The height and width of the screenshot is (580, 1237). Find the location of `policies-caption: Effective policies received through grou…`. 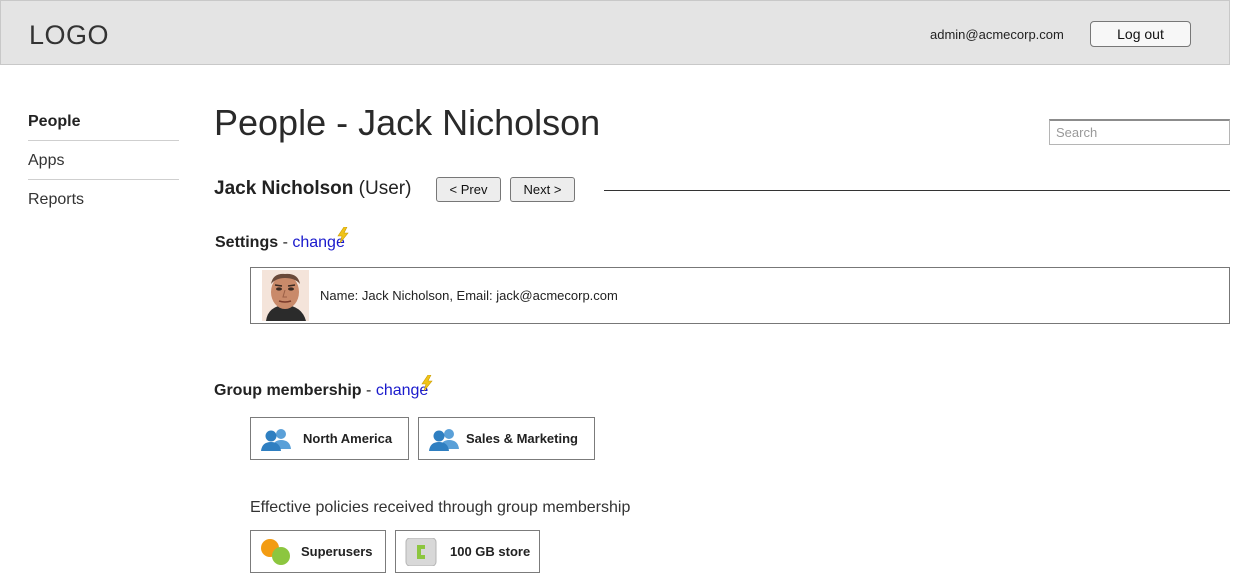

policies-caption: Effective policies received through grou… is located at coordinates (440, 507).